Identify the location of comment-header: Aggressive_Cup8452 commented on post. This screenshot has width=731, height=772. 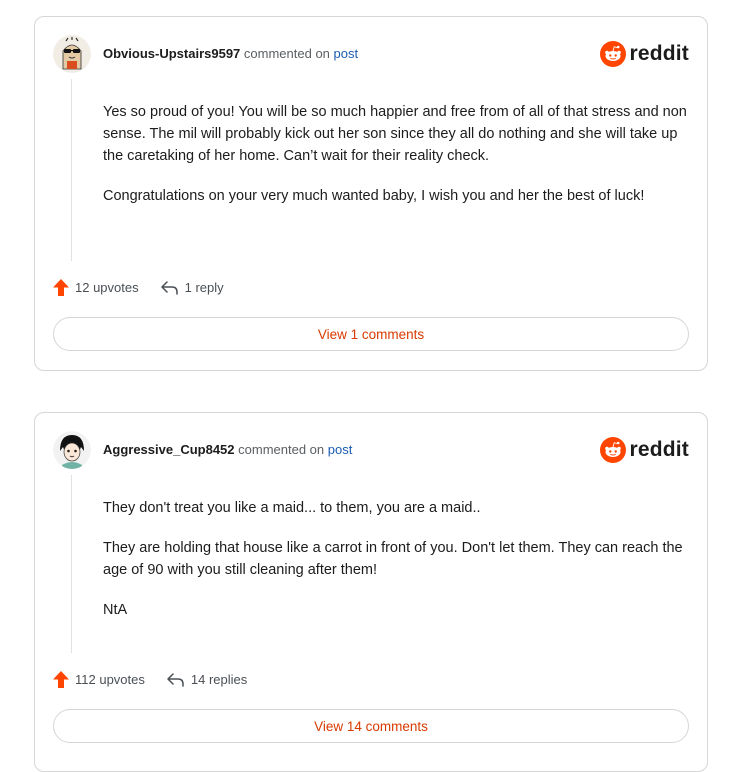
(227, 450).